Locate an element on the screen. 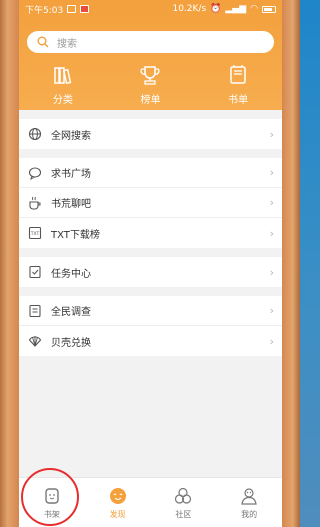  community-icon is located at coordinates (183, 495).